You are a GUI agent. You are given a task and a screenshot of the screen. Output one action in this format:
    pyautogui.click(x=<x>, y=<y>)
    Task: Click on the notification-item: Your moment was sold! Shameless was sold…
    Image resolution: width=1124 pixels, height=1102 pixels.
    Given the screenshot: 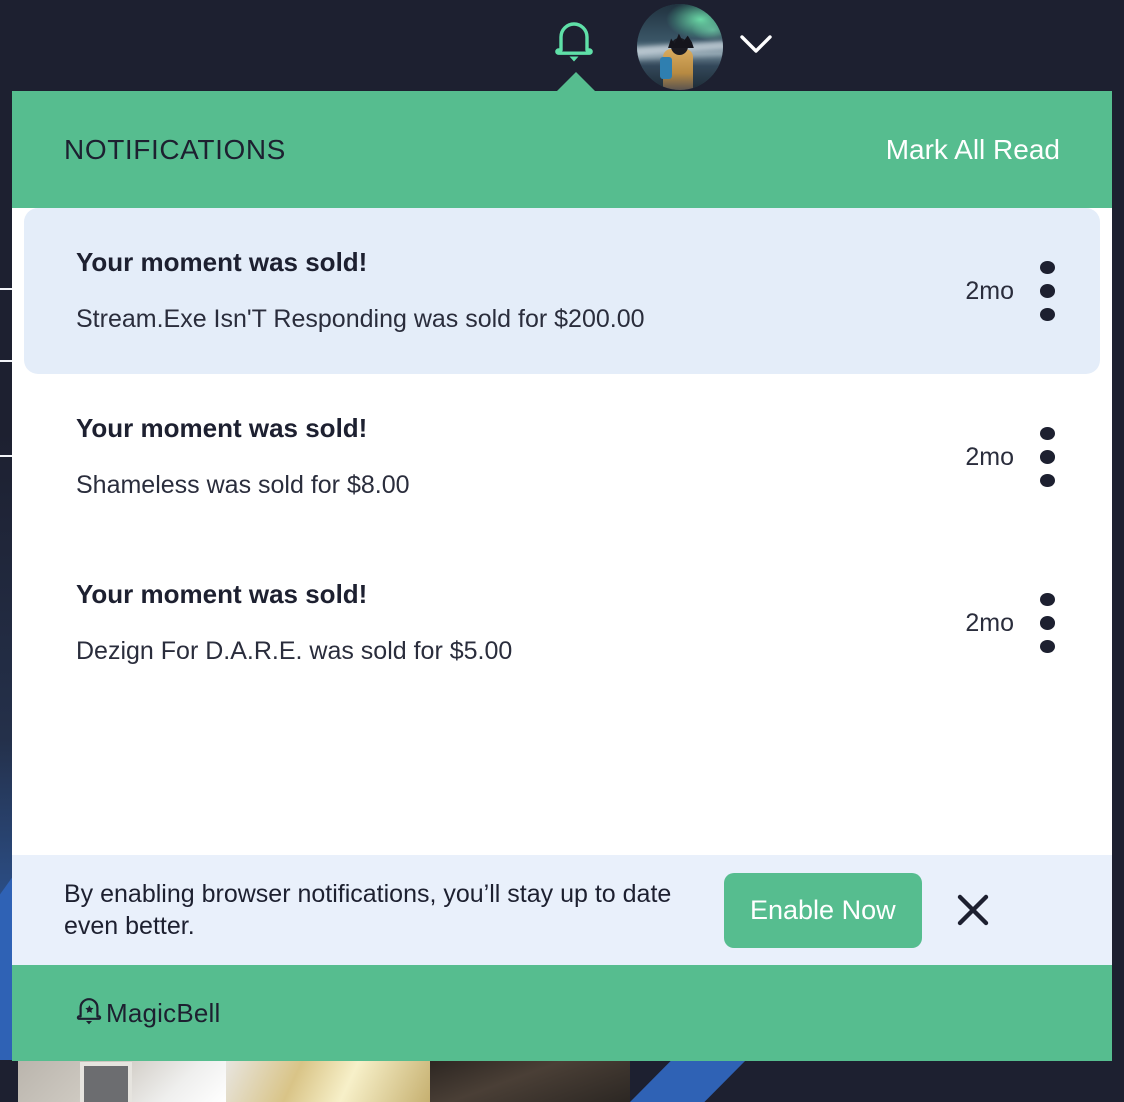 What is the action you would take?
    pyautogui.click(x=562, y=457)
    